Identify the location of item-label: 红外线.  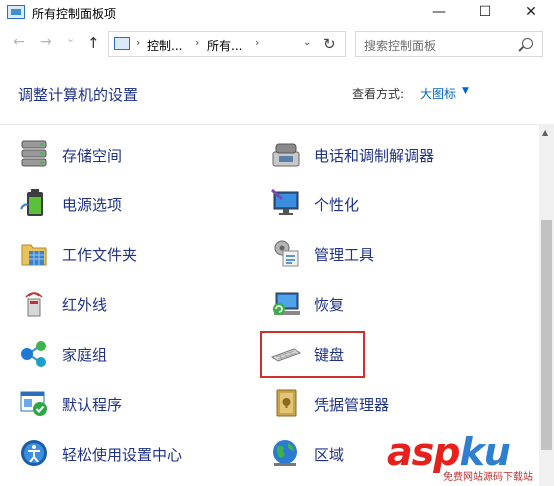
(85, 305).